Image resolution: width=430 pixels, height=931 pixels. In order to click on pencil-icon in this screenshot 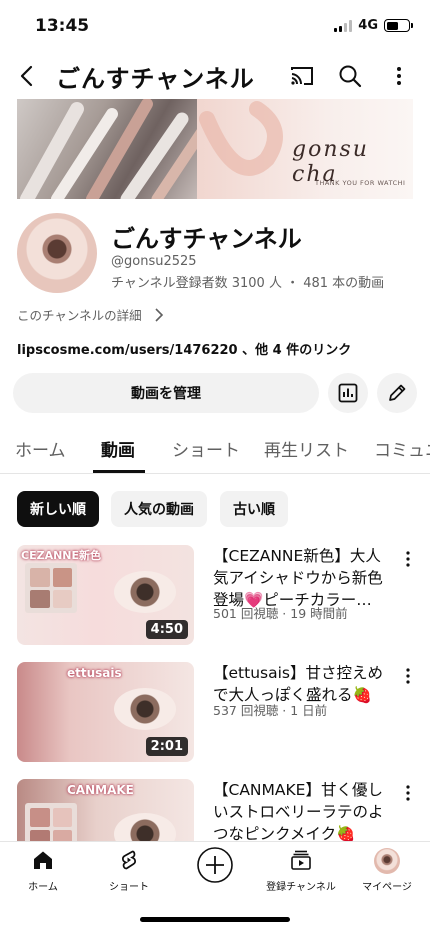, I will do `click(397, 392)`.